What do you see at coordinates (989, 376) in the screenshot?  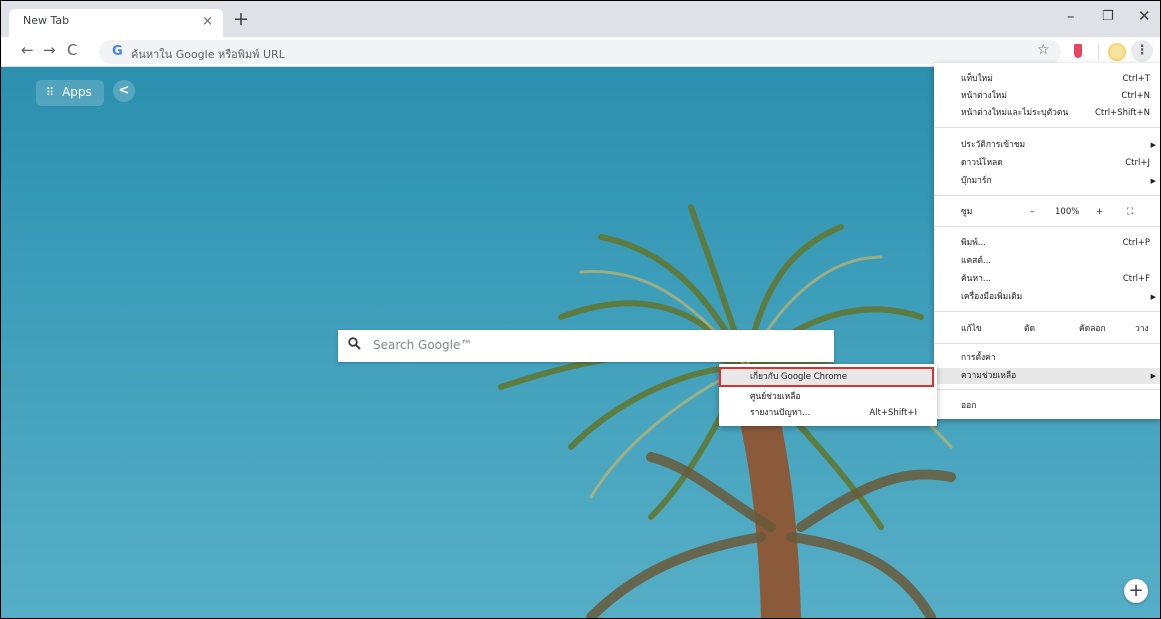 I see `menu-item-label: ความช่วยเหลือ` at bounding box center [989, 376].